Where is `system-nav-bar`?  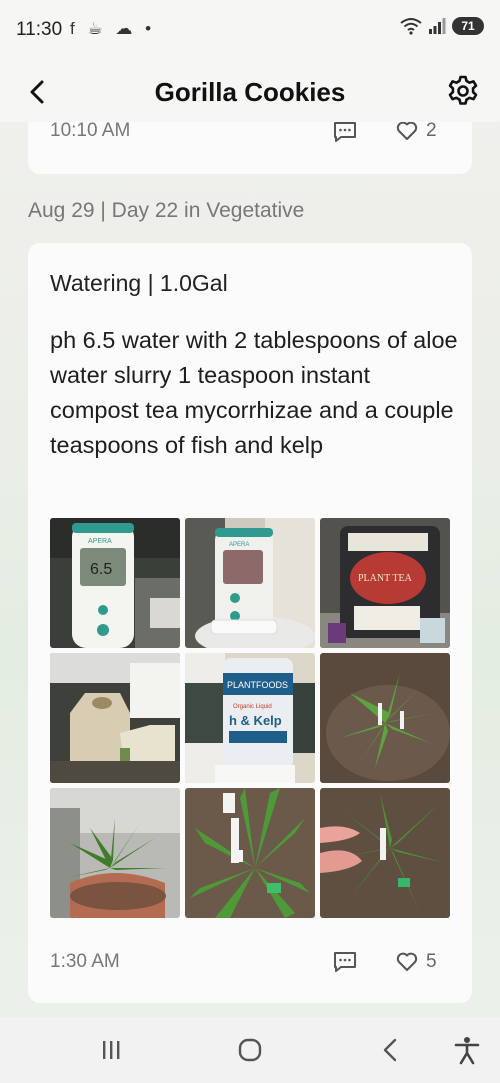 system-nav-bar is located at coordinates (250, 1050).